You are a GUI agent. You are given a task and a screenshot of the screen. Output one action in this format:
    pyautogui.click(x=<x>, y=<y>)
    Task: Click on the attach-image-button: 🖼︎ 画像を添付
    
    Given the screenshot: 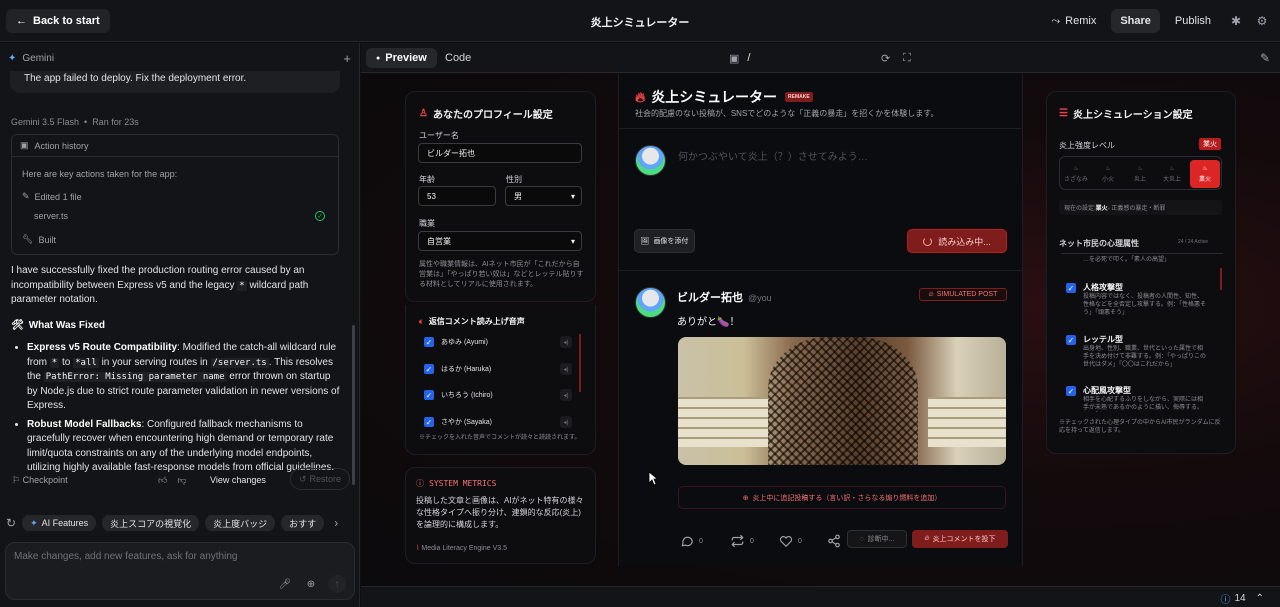 What is the action you would take?
    pyautogui.click(x=664, y=241)
    